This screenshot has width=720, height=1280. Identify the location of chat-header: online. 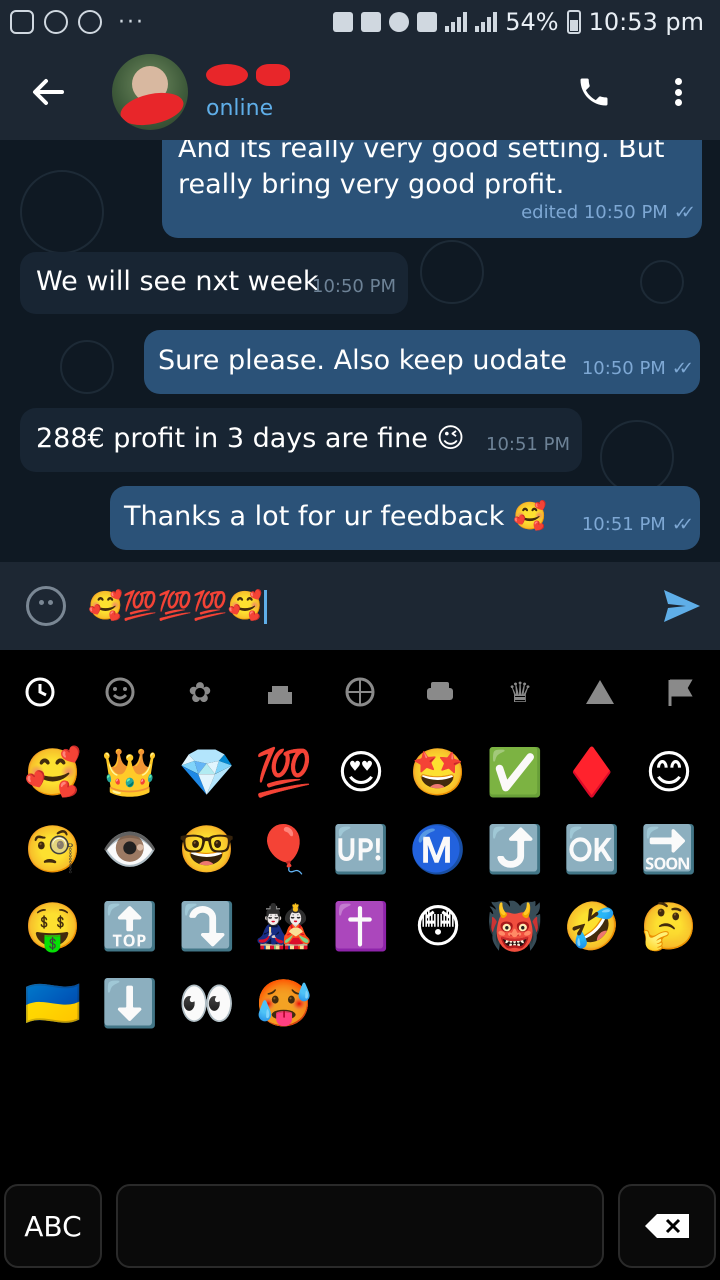
(360, 92).